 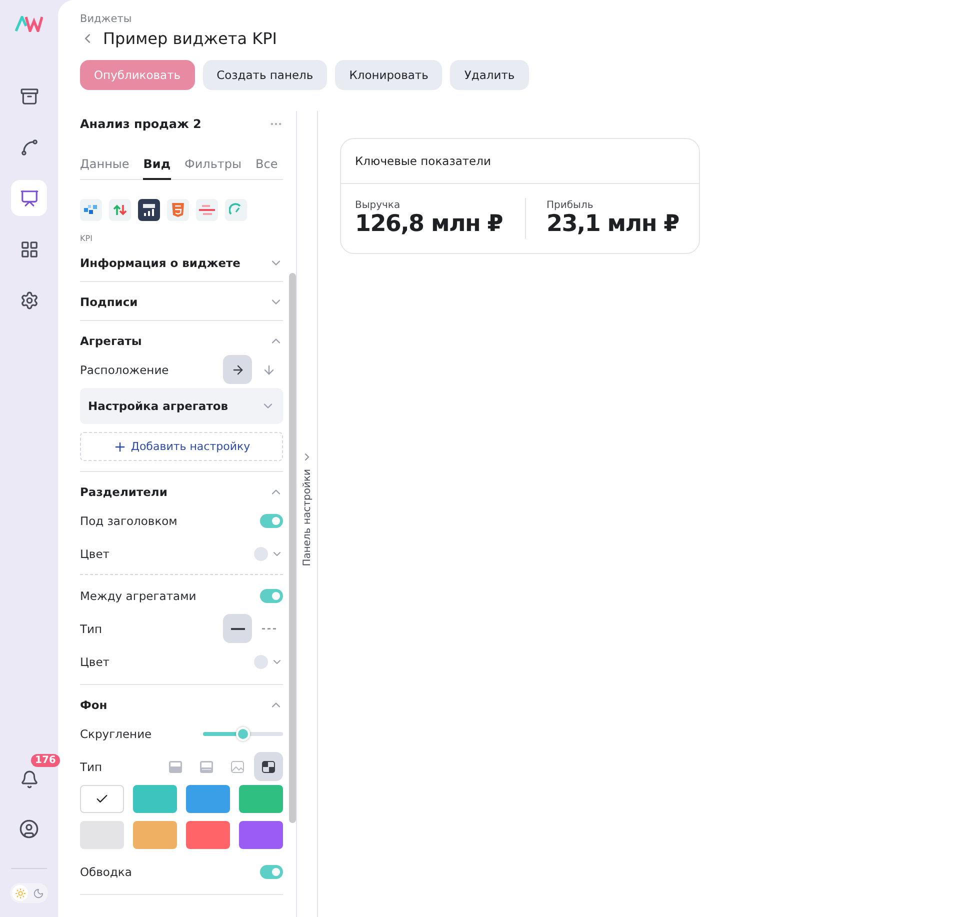 I want to click on logo-icon, so click(x=29, y=24).